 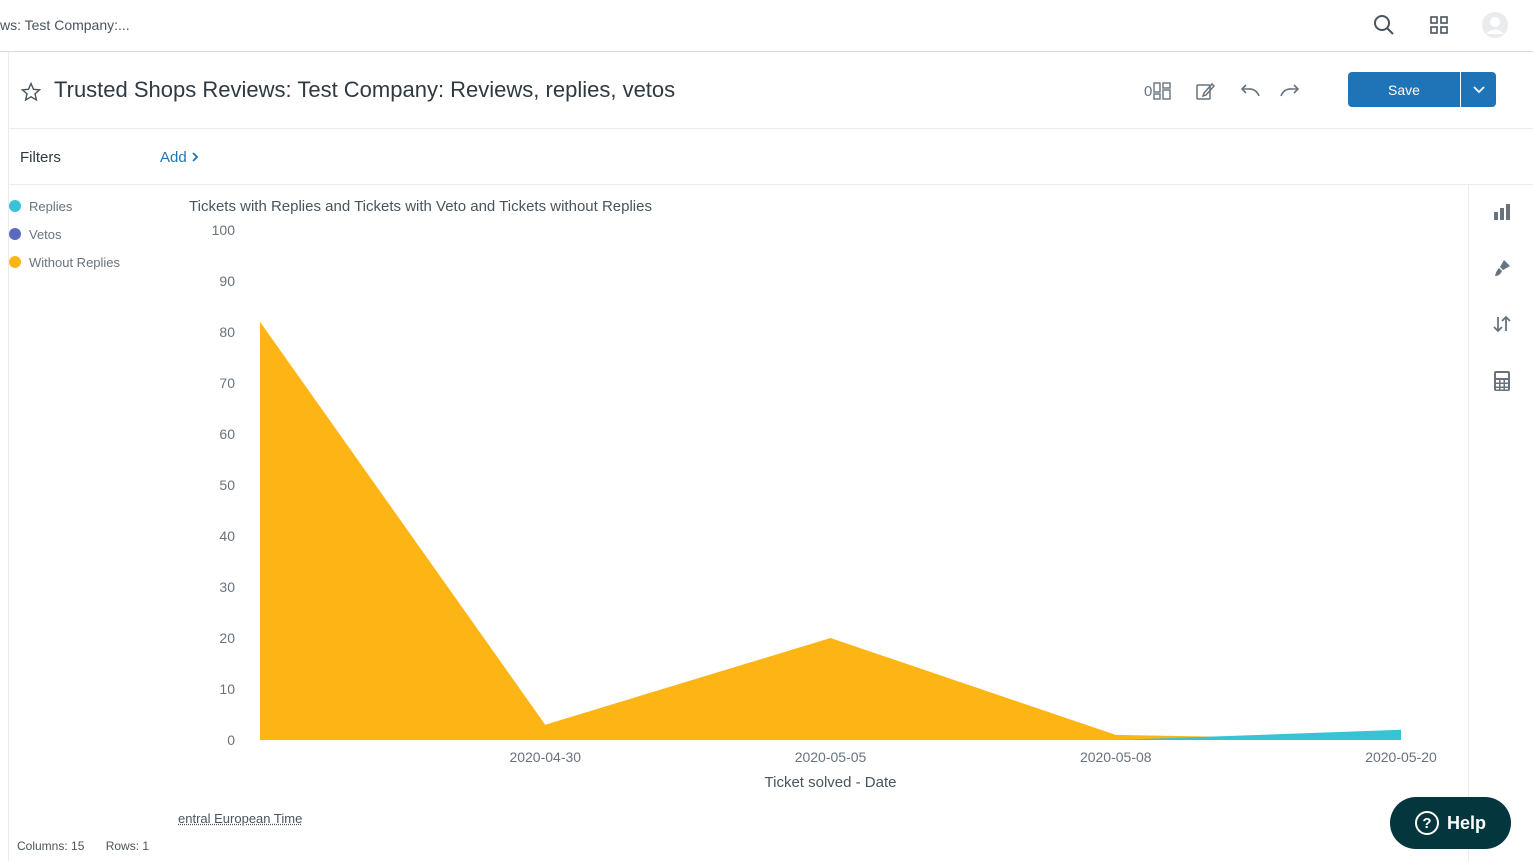 What do you see at coordinates (231, 740) in the screenshot?
I see `y-tick-label: 0` at bounding box center [231, 740].